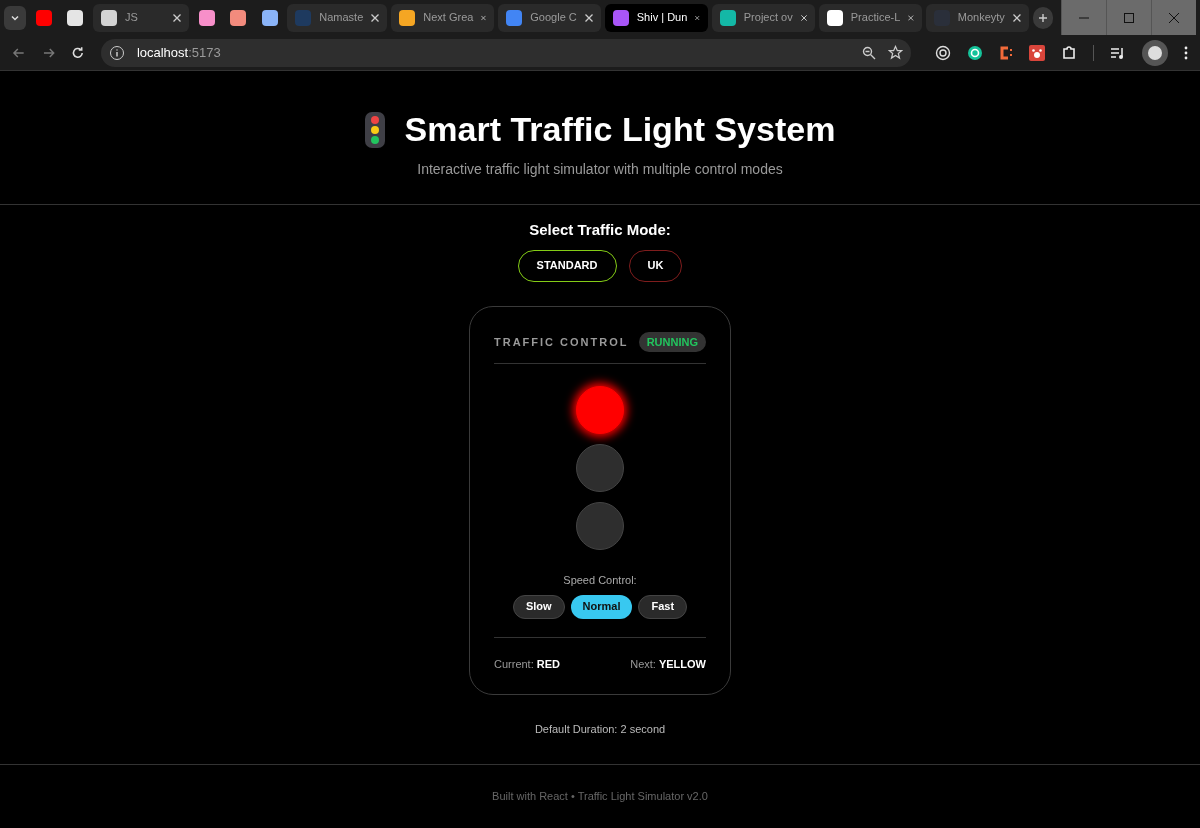 The width and height of the screenshot is (1200, 828). Describe the element at coordinates (870, 17) in the screenshot. I see `browser-tab: Practice-L` at that location.